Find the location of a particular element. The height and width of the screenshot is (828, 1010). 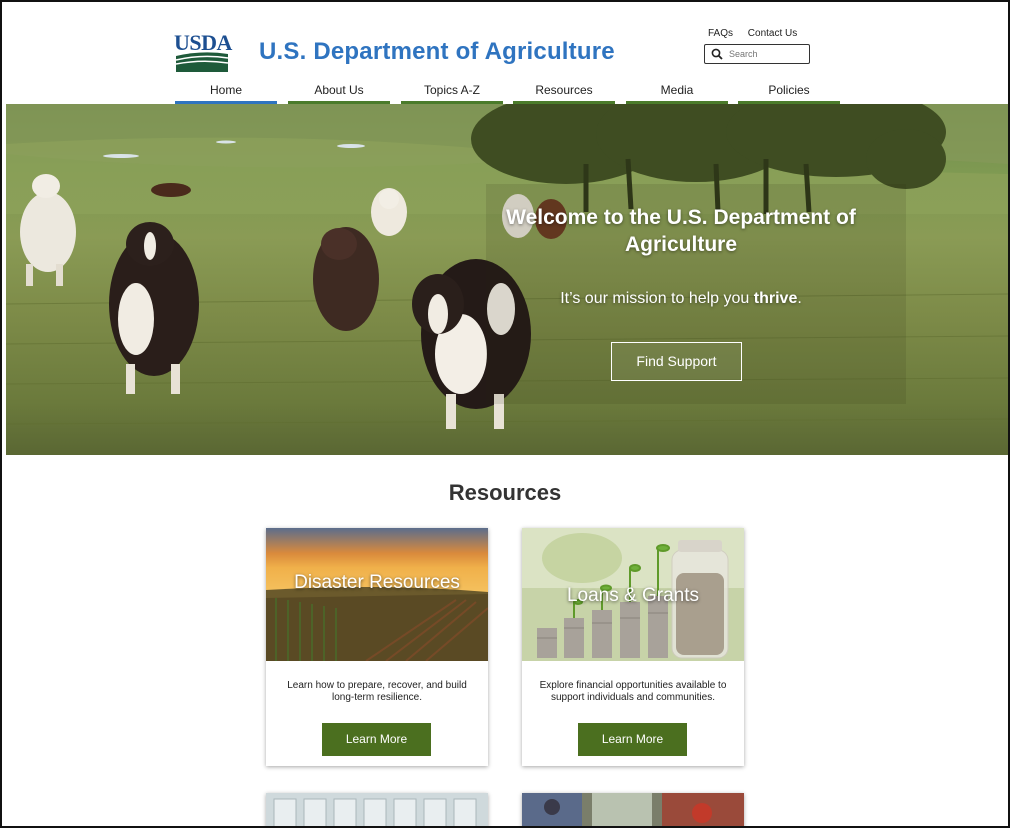

nav-resources: Resources is located at coordinates (564, 93).